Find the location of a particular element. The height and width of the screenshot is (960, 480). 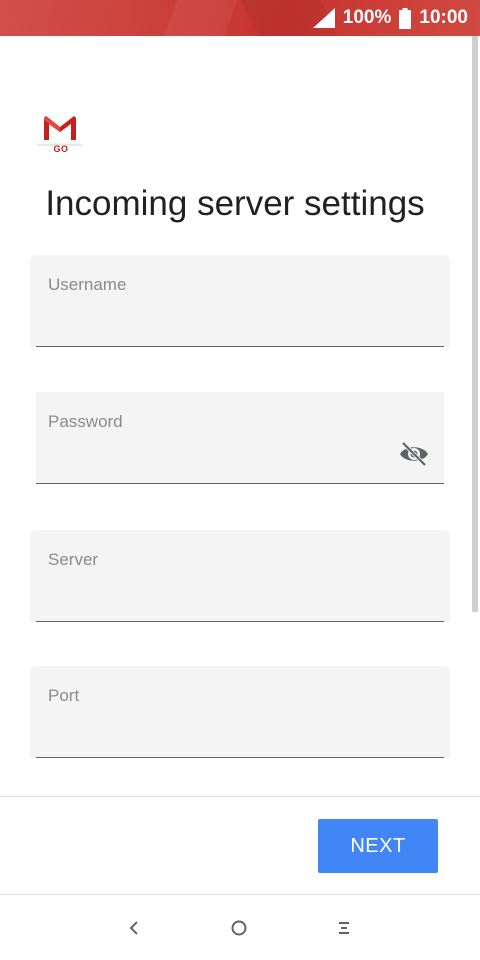

battery-icon is located at coordinates (405, 18).